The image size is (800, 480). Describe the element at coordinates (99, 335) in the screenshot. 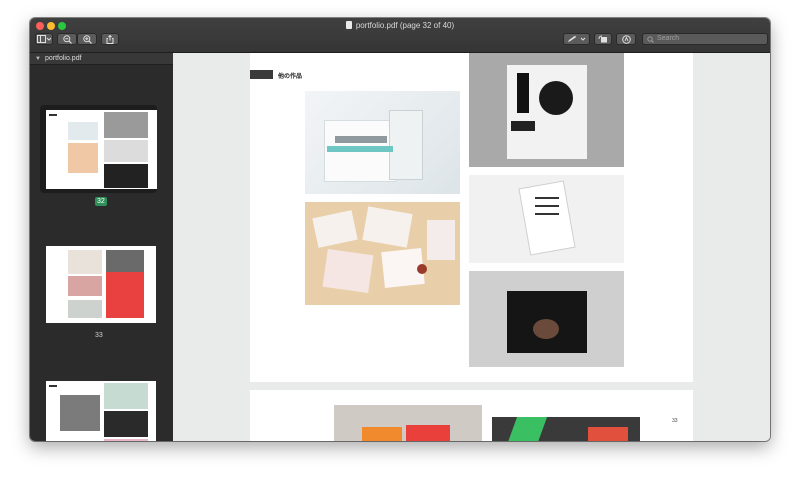

I see `page-number-label-33: 33` at that location.